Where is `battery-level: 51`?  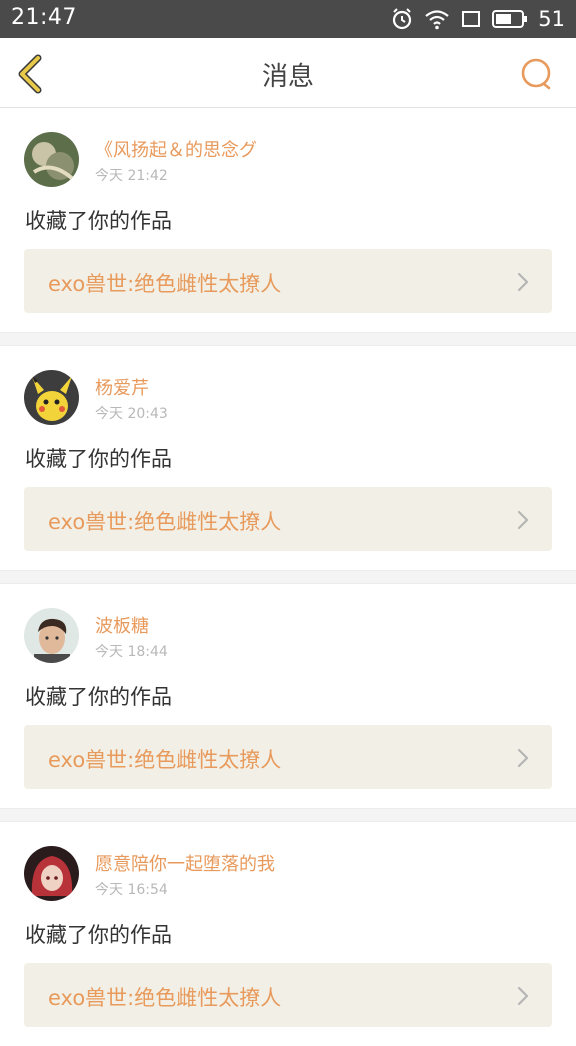 battery-level: 51 is located at coordinates (551, 19).